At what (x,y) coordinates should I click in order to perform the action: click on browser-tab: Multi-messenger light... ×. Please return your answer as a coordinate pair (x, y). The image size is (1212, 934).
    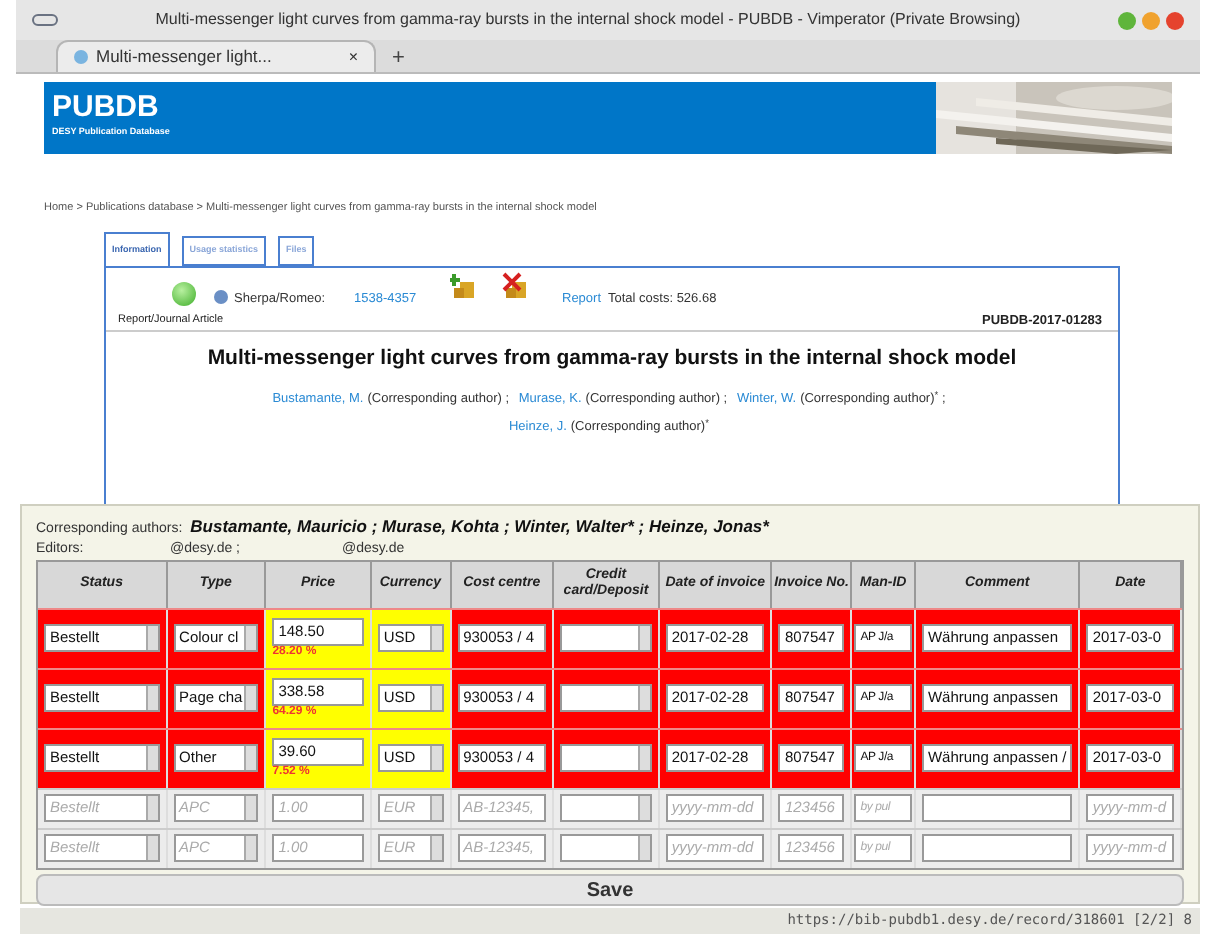
    Looking at the image, I should click on (216, 56).